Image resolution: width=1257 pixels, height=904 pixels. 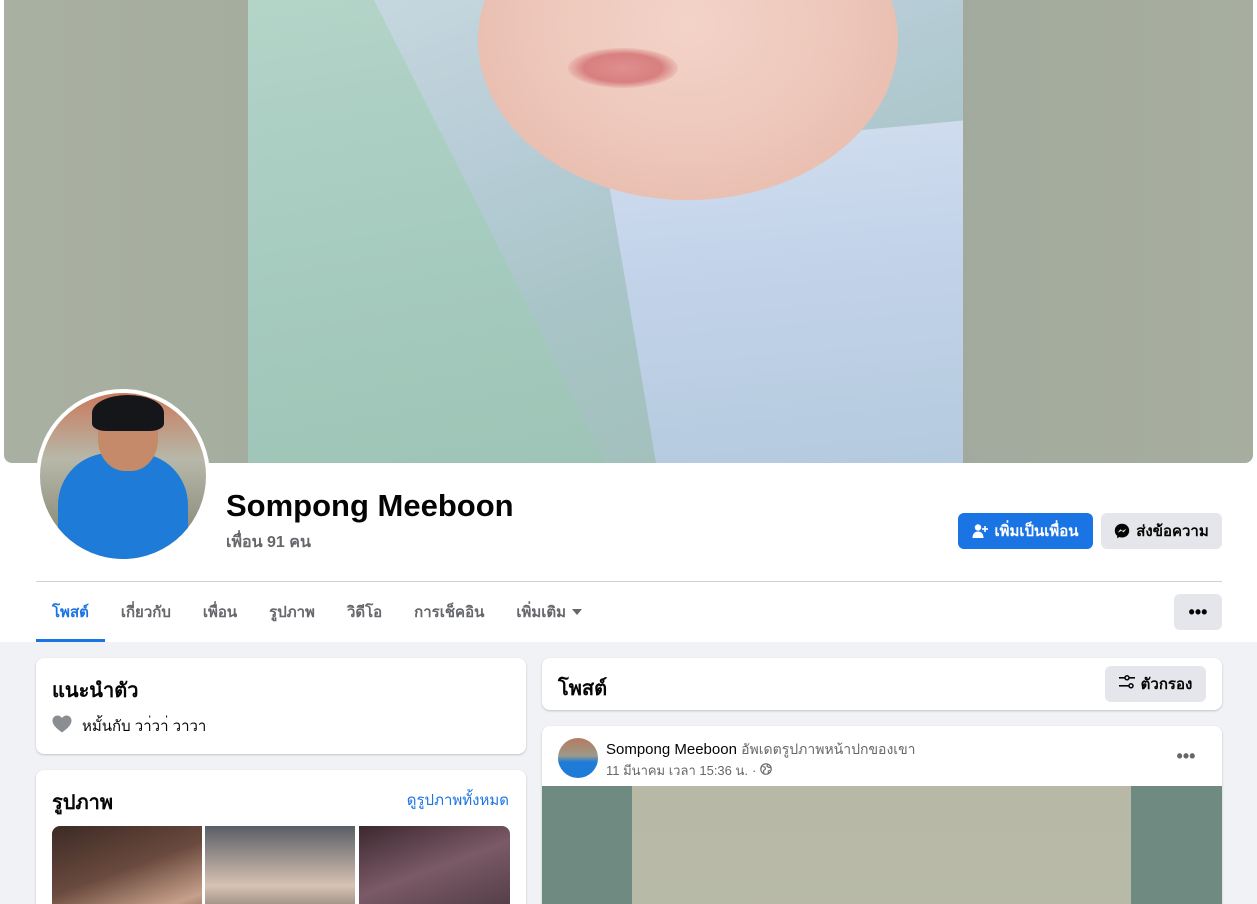 I want to click on message-button: ส่งข้อความ, so click(x=1161, y=531).